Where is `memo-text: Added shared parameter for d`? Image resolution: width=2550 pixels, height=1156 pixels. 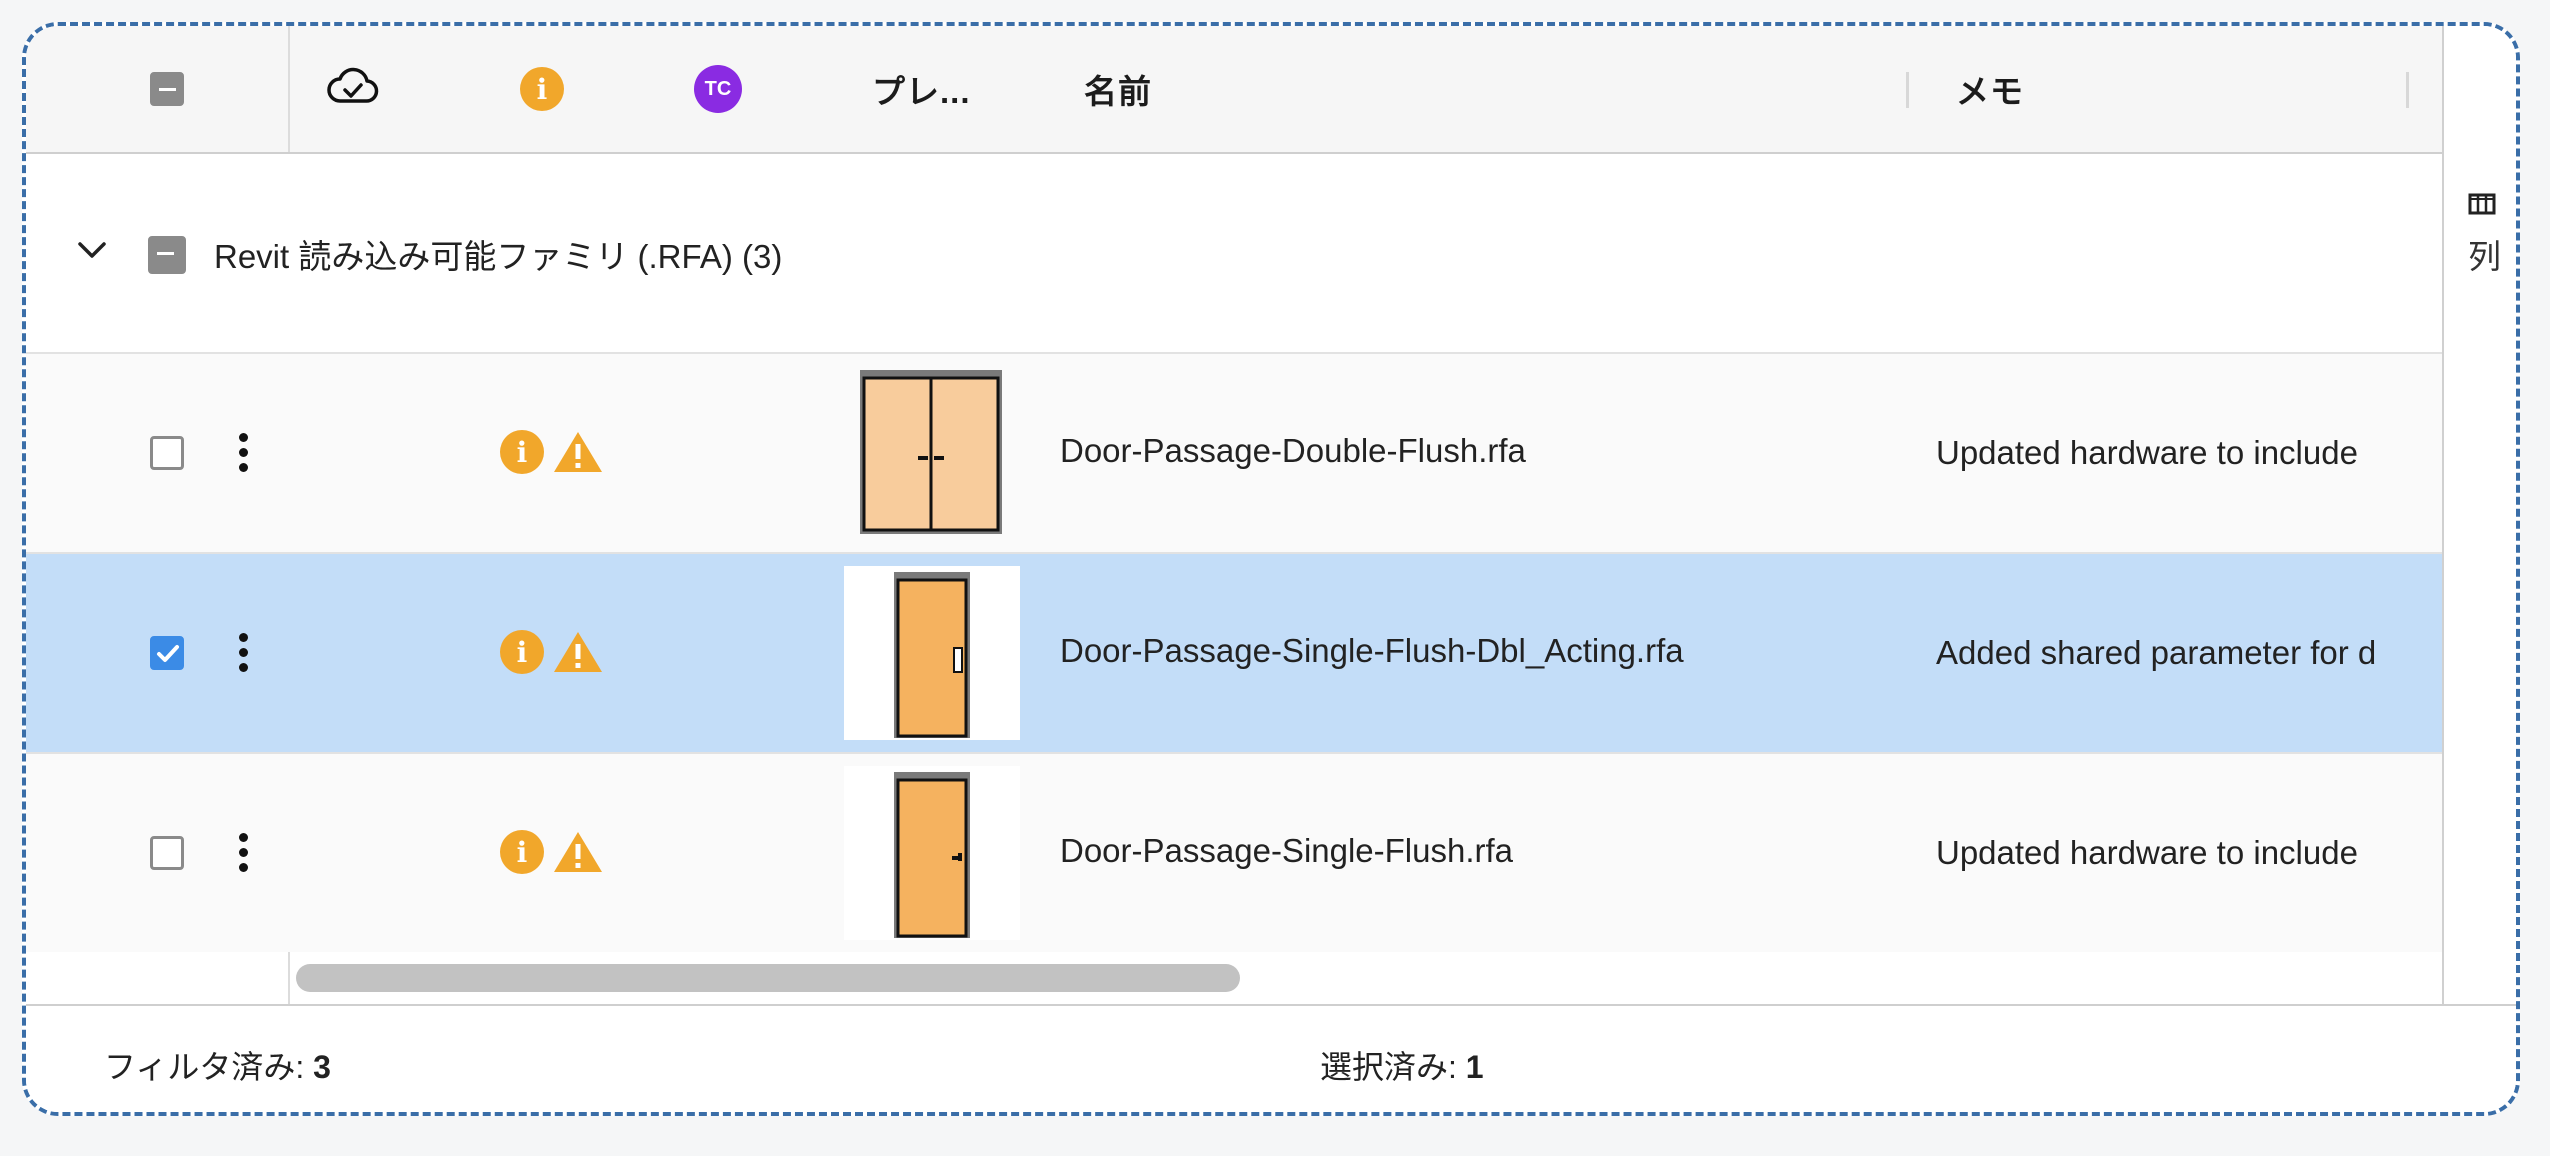
memo-text: Added shared parameter for d is located at coordinates (2156, 652).